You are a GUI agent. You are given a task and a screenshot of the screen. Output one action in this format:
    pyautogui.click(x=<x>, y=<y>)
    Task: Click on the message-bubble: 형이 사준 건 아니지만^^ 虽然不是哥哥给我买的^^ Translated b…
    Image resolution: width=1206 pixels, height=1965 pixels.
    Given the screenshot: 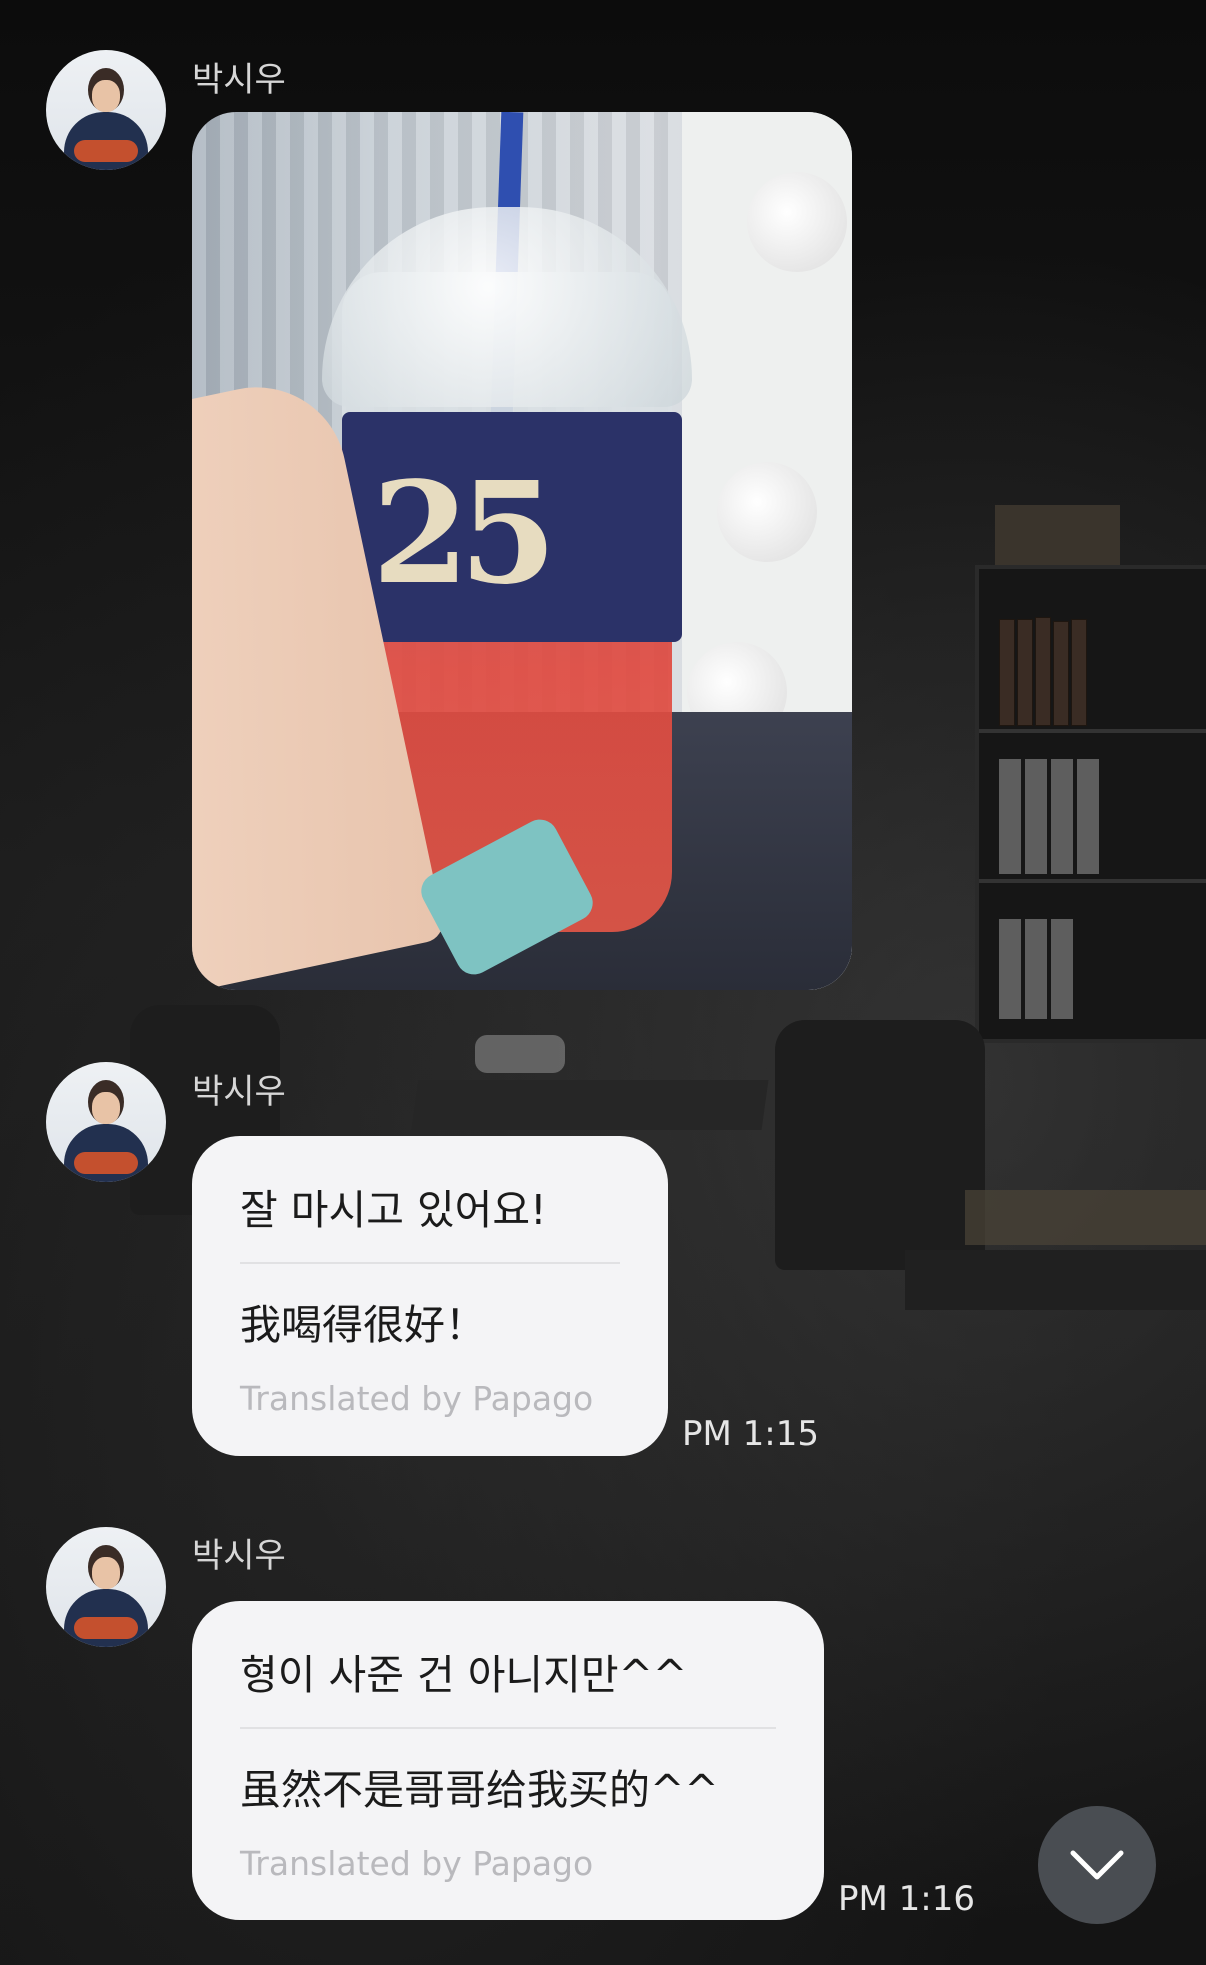 What is the action you would take?
    pyautogui.click(x=508, y=1760)
    